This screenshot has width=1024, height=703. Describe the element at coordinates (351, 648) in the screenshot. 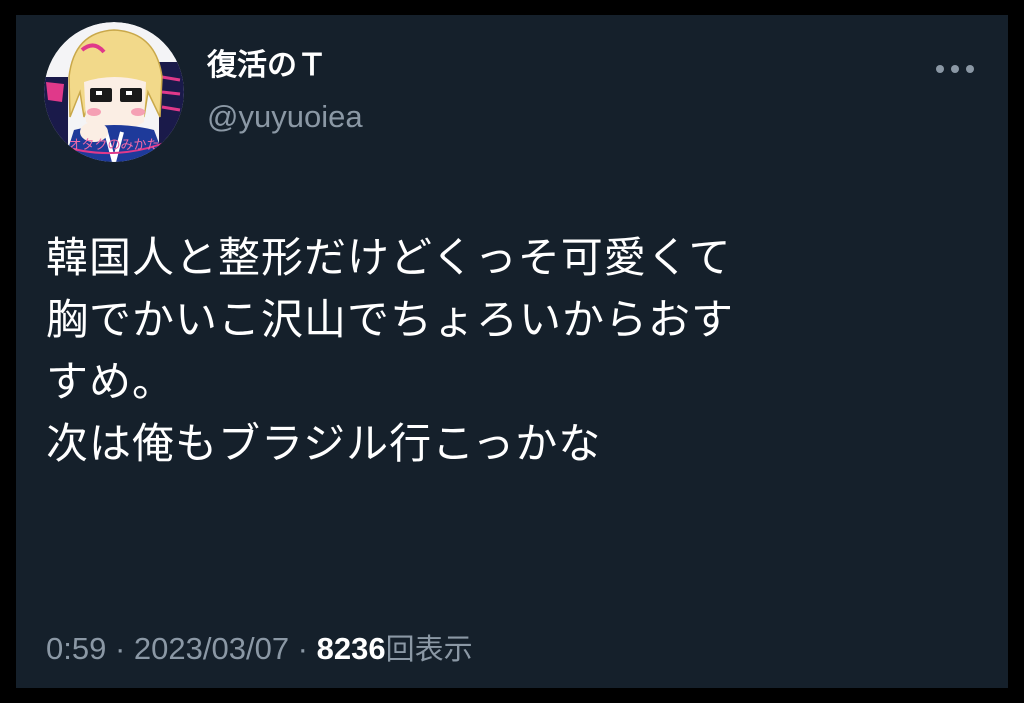

I see `views-count: 8236` at that location.